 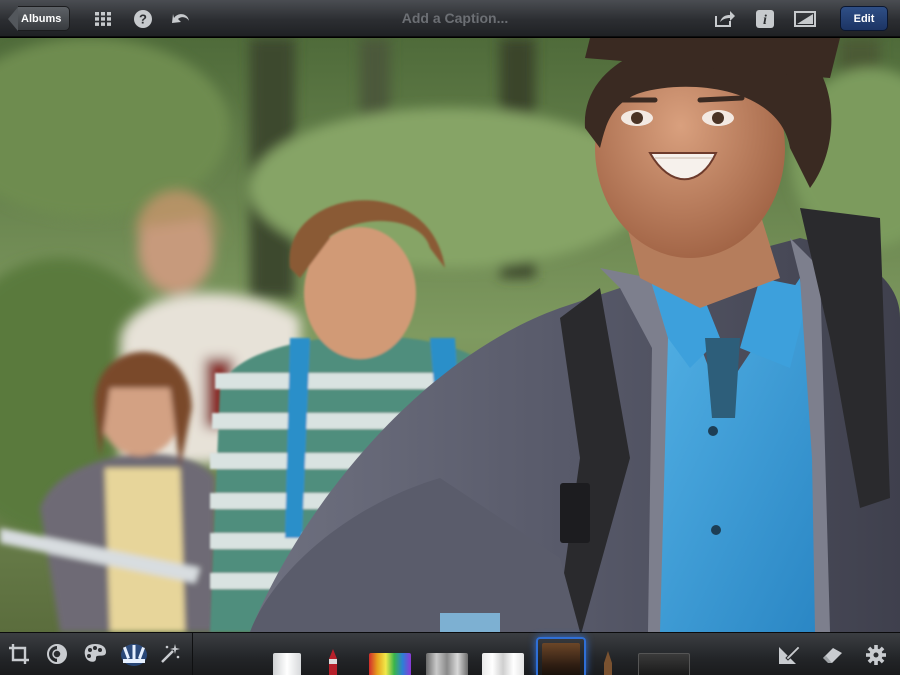 I want to click on effects-icon, so click(x=170, y=654).